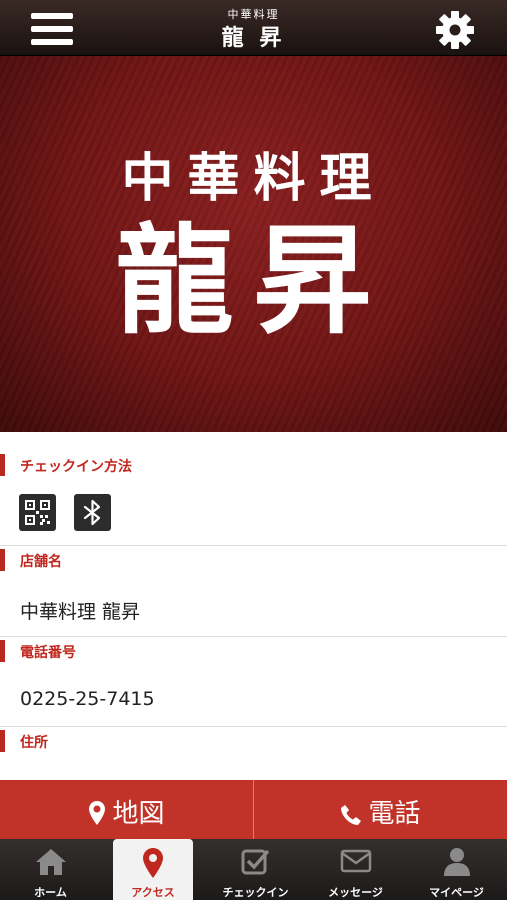  Describe the element at coordinates (253, 465) in the screenshot. I see `section-header: チェックイン方法` at that location.